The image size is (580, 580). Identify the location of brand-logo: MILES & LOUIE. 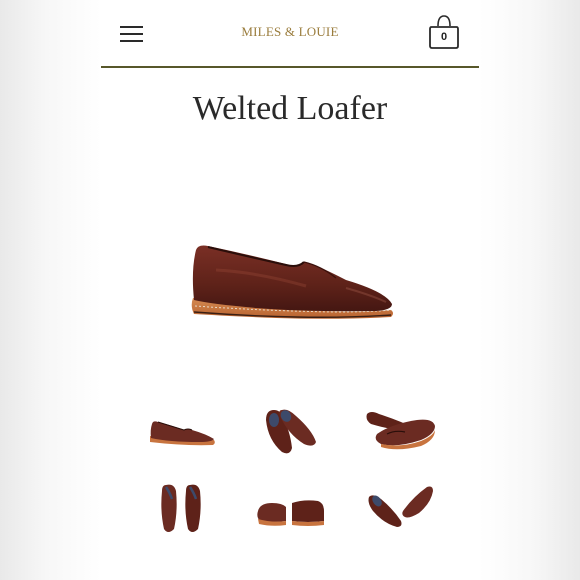
(290, 32).